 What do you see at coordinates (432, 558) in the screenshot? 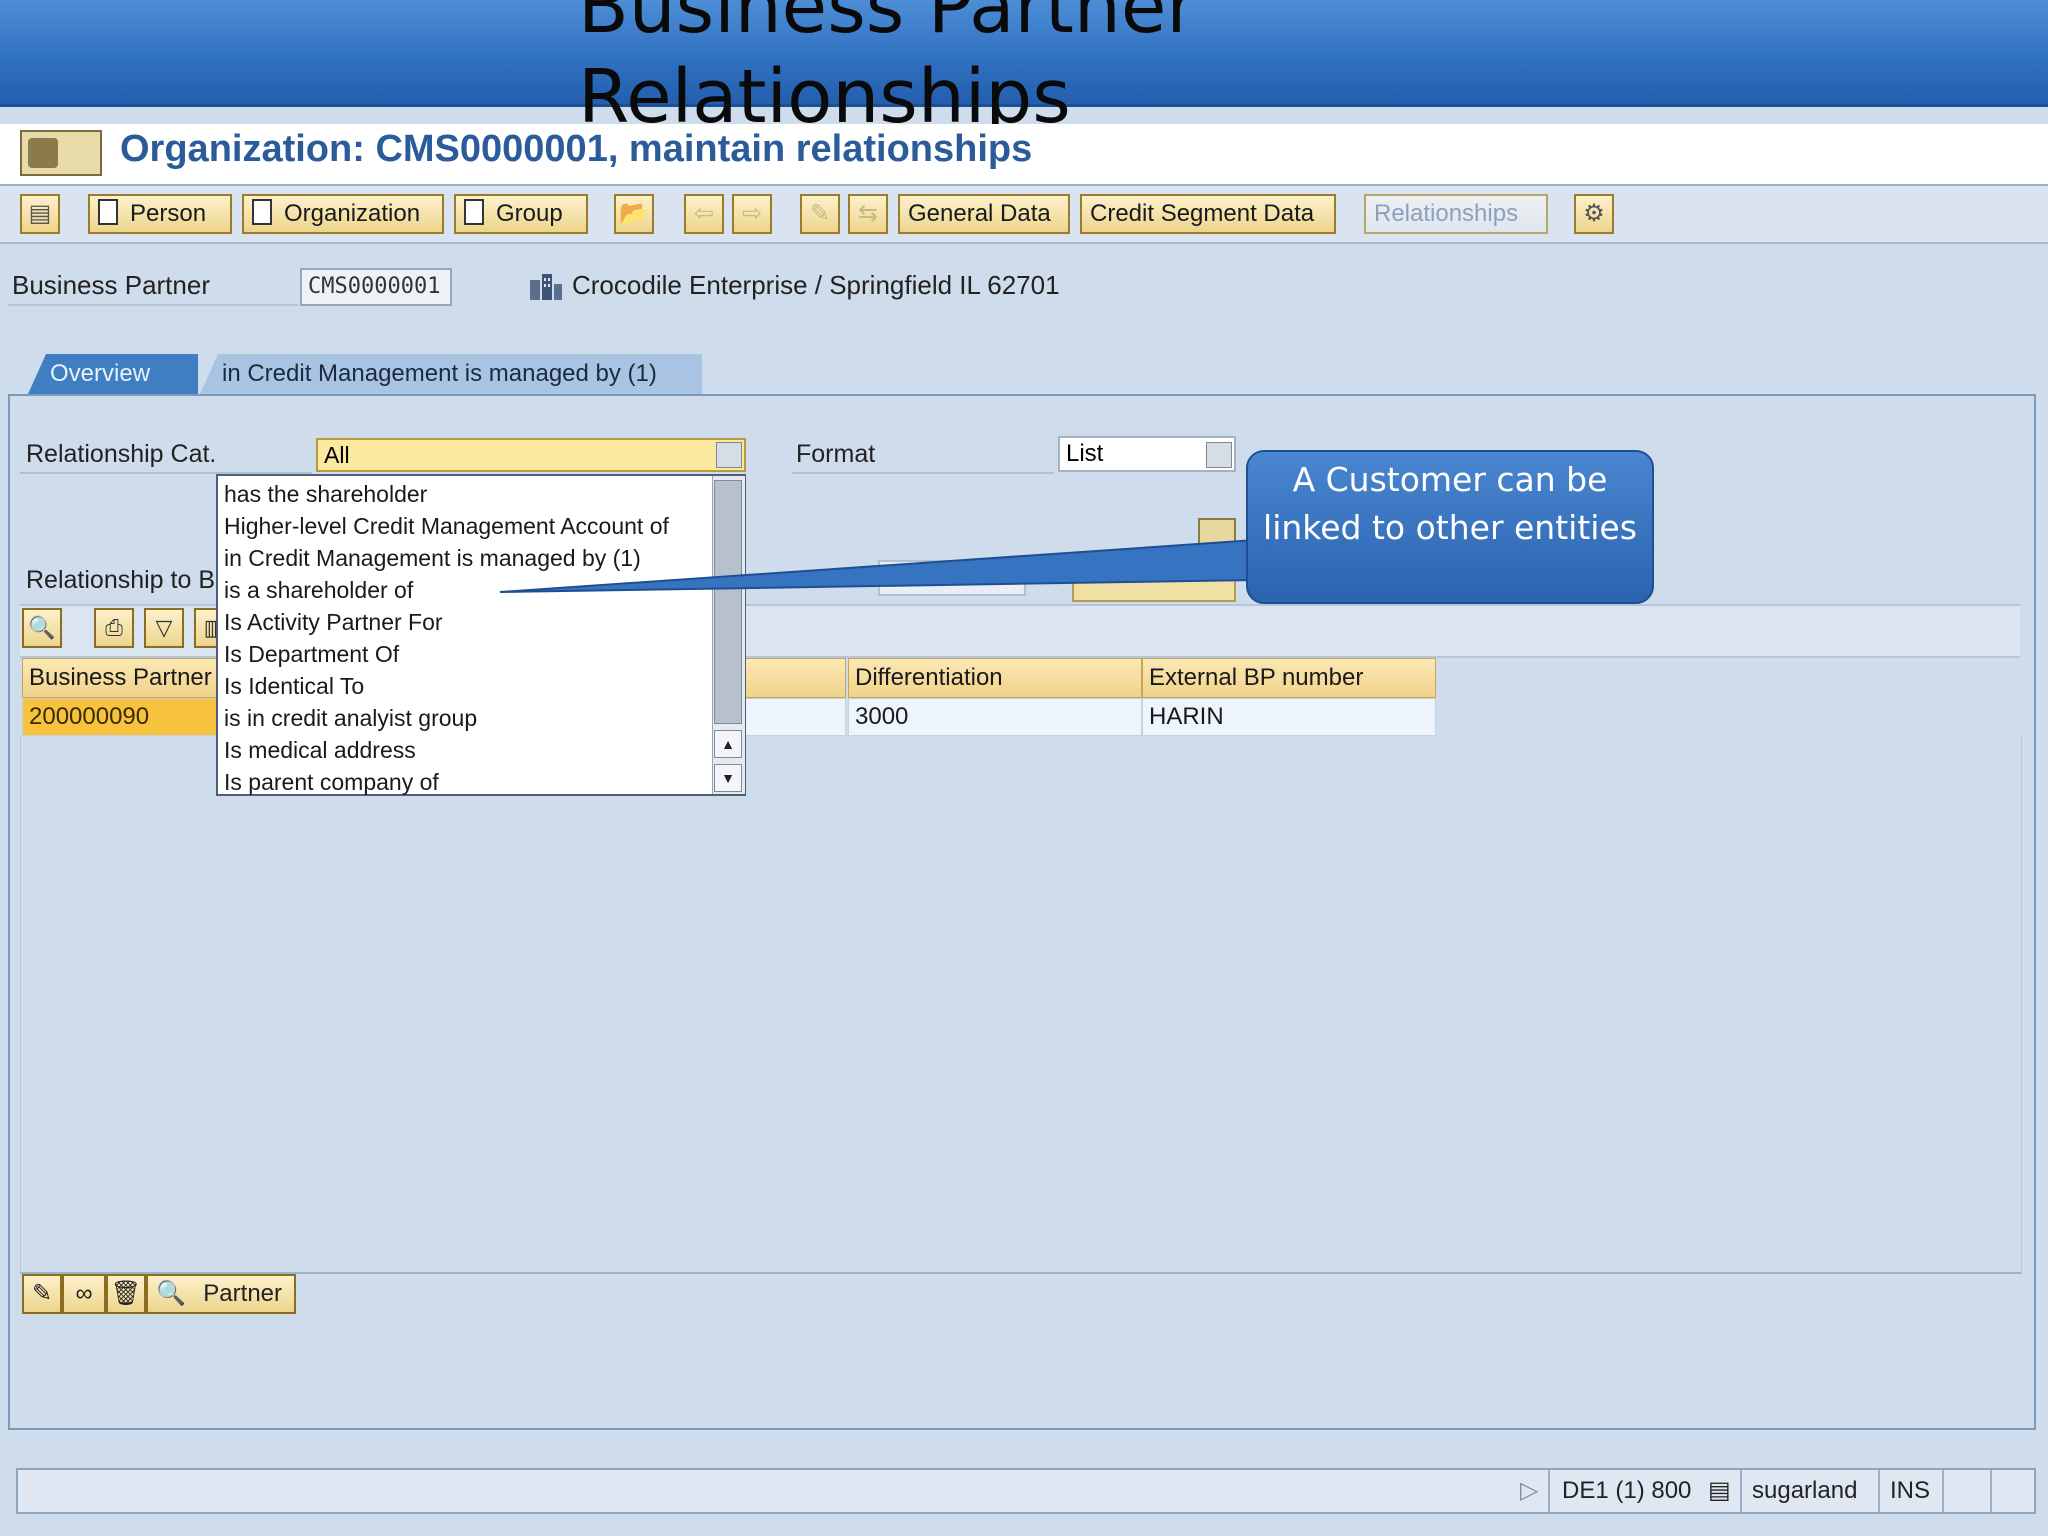
I see `dropdown-option: in Credit Management is managed by (1)` at bounding box center [432, 558].